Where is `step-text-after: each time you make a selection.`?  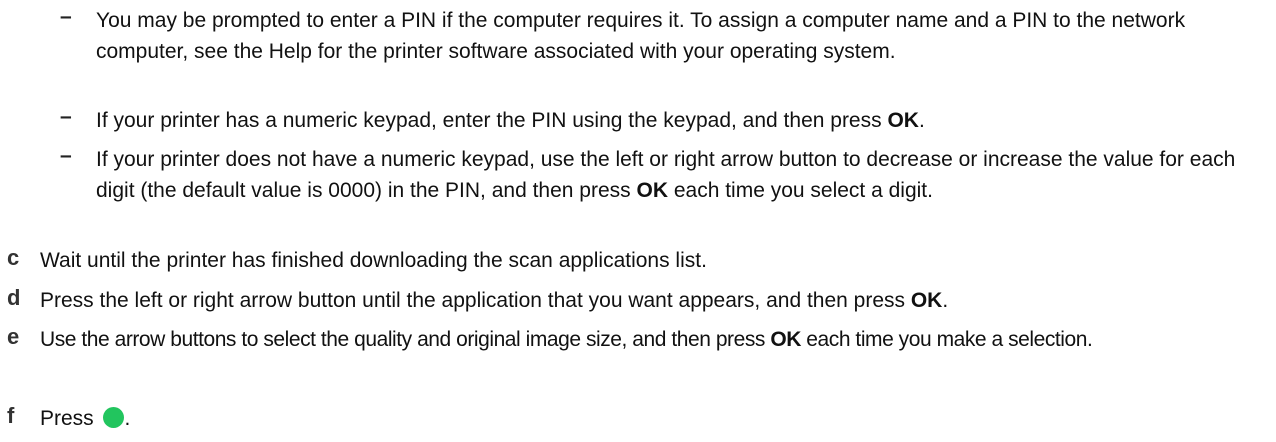 step-text-after: each time you make a selection. is located at coordinates (946, 339).